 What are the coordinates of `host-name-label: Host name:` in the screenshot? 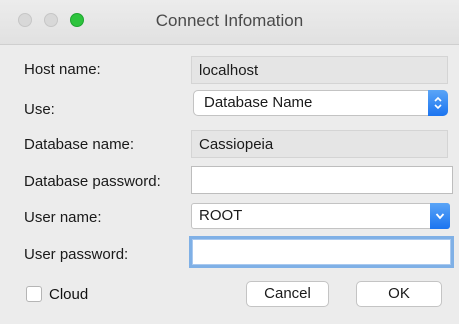 It's located at (62, 69).